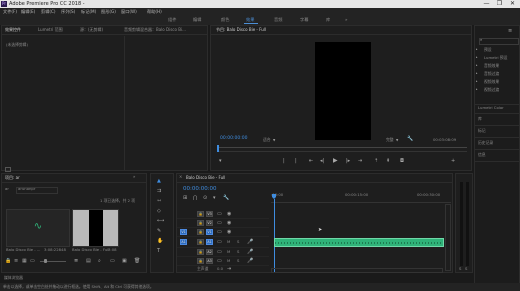 The image size is (520, 291). I want to click on section-history: 历史记录, so click(485, 143).